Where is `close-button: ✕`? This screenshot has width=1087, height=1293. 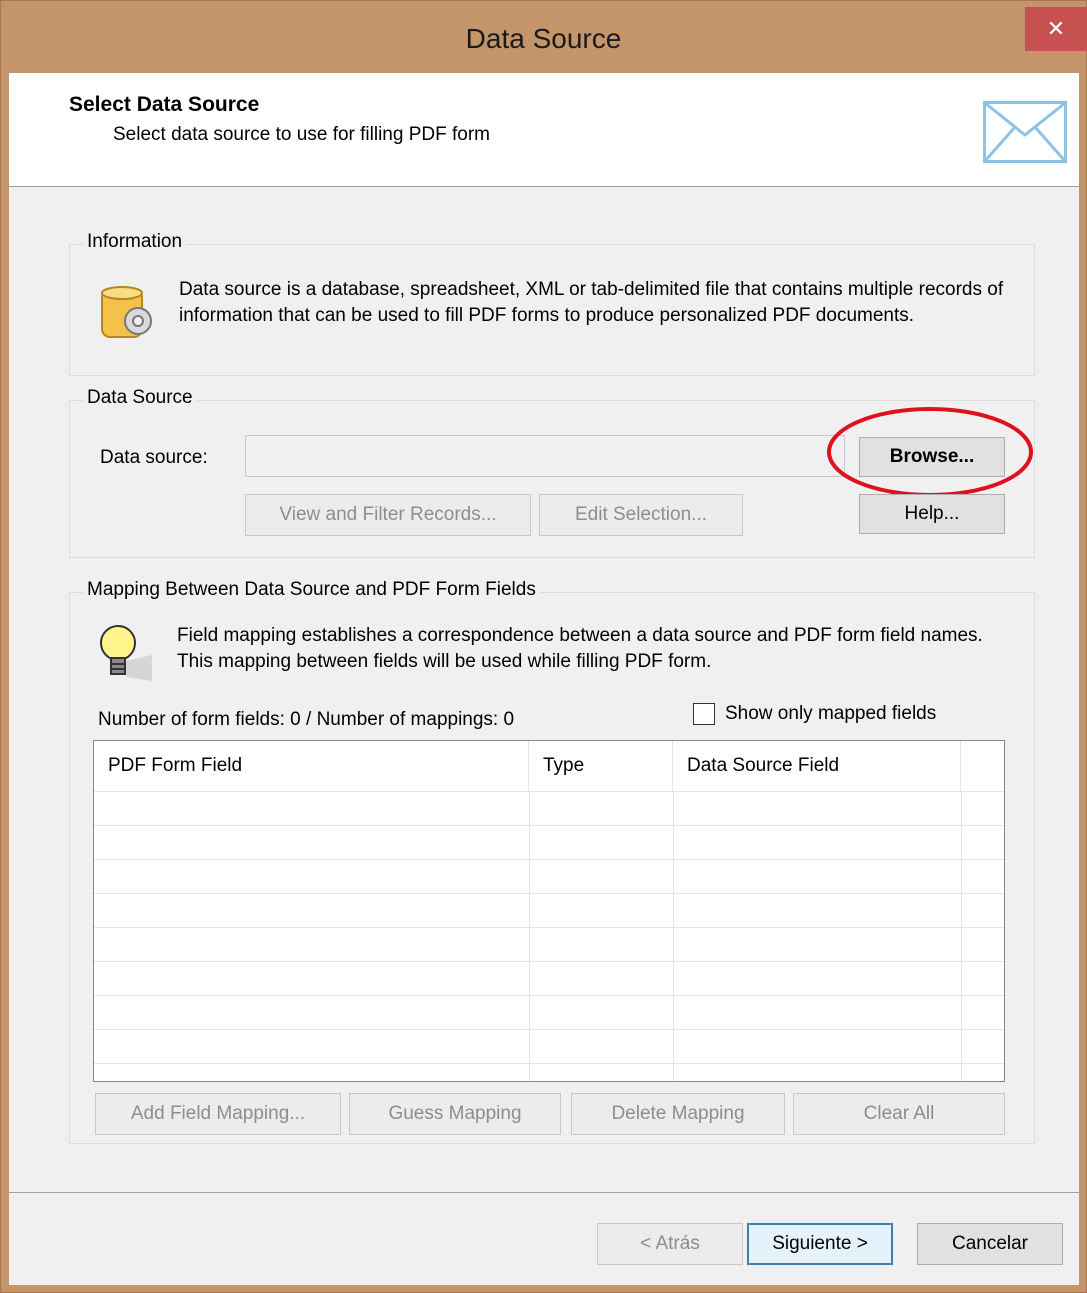 close-button: ✕ is located at coordinates (1056, 29).